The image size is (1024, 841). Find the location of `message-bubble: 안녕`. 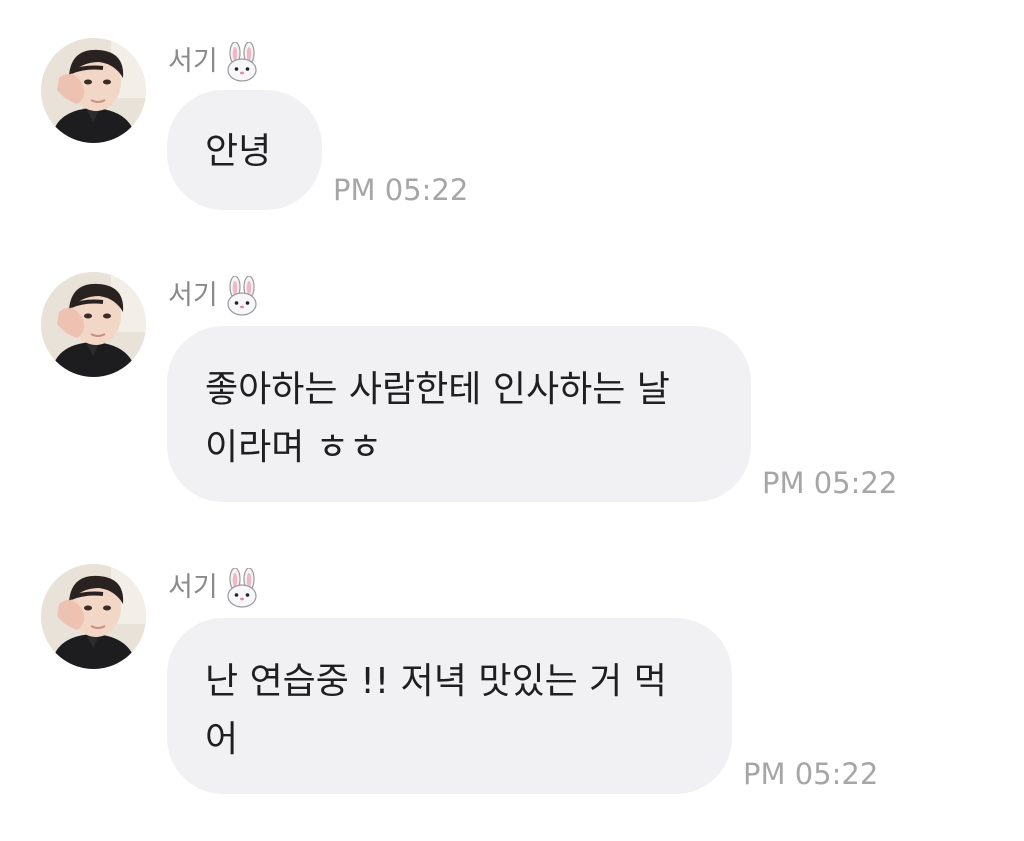

message-bubble: 안녕 is located at coordinates (244, 150).